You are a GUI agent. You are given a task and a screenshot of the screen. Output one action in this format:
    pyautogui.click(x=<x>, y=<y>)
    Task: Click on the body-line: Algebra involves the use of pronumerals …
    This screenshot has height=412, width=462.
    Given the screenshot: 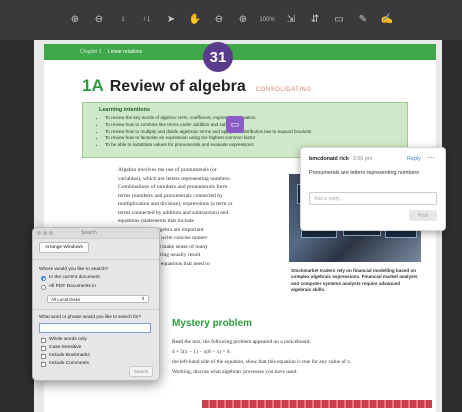 What is the action you would take?
    pyautogui.click(x=167, y=170)
    